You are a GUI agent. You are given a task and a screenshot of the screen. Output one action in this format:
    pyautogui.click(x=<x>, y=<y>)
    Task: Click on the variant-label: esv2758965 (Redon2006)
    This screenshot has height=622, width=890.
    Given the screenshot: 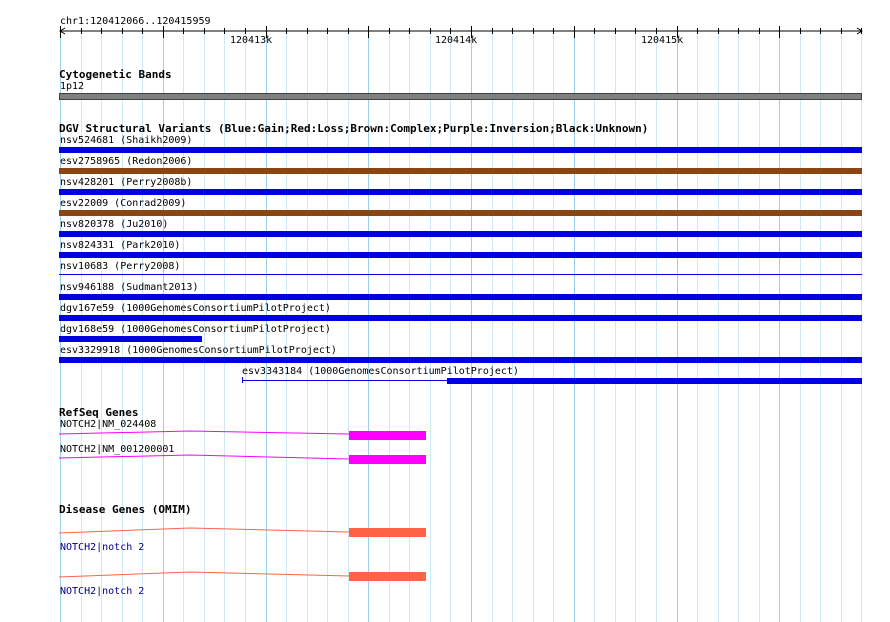 What is the action you would take?
    pyautogui.click(x=126, y=162)
    